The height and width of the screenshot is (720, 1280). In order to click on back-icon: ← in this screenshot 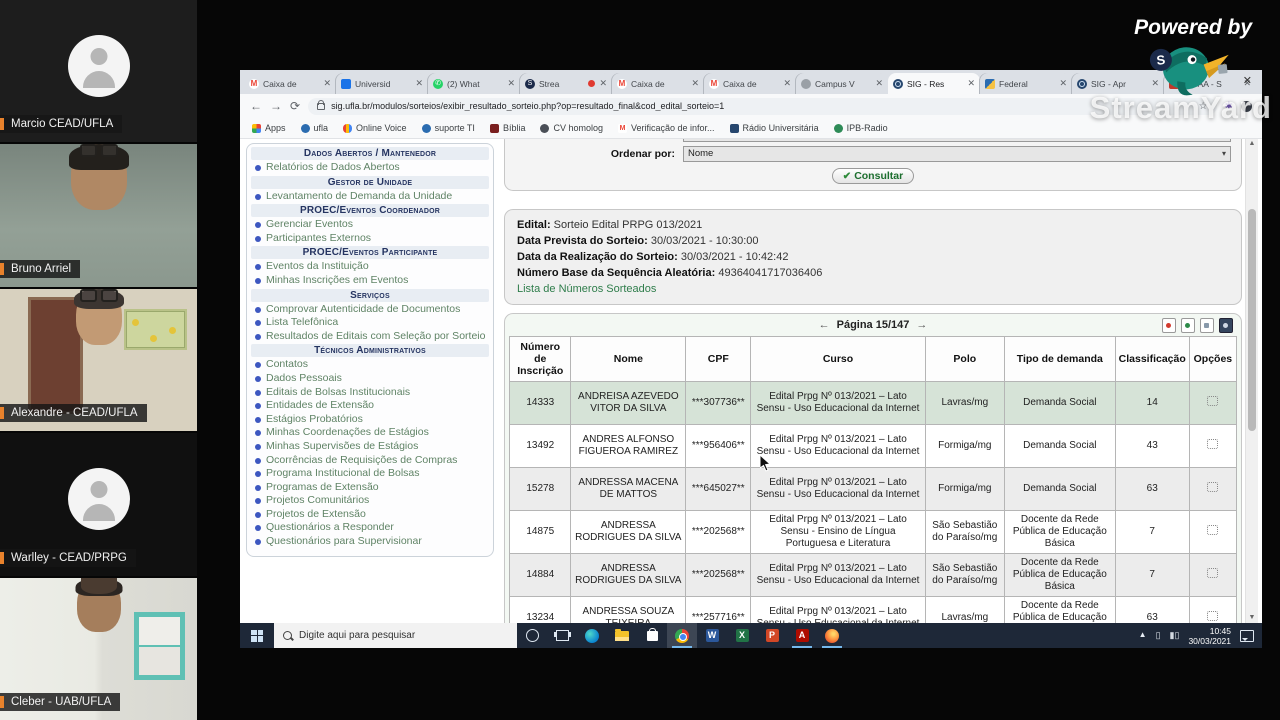, I will do `click(256, 106)`.